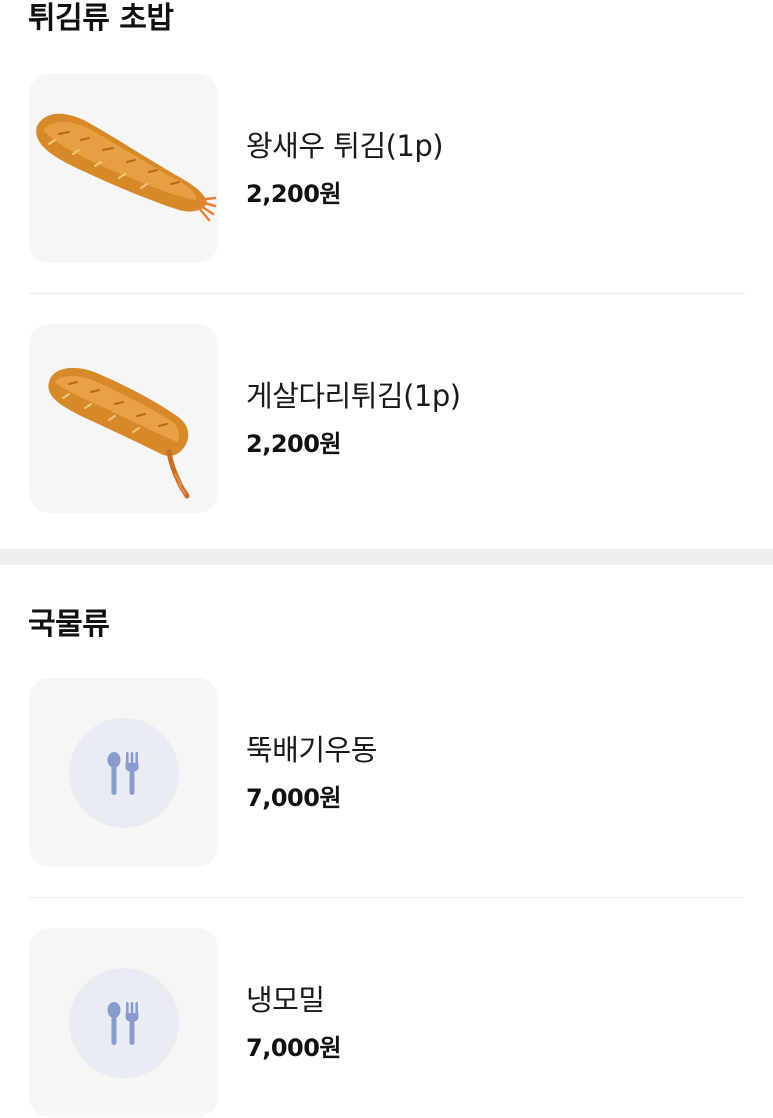 Image resolution: width=773 pixels, height=1118 pixels. I want to click on menu-item-name: 냉모밀, so click(285, 1000).